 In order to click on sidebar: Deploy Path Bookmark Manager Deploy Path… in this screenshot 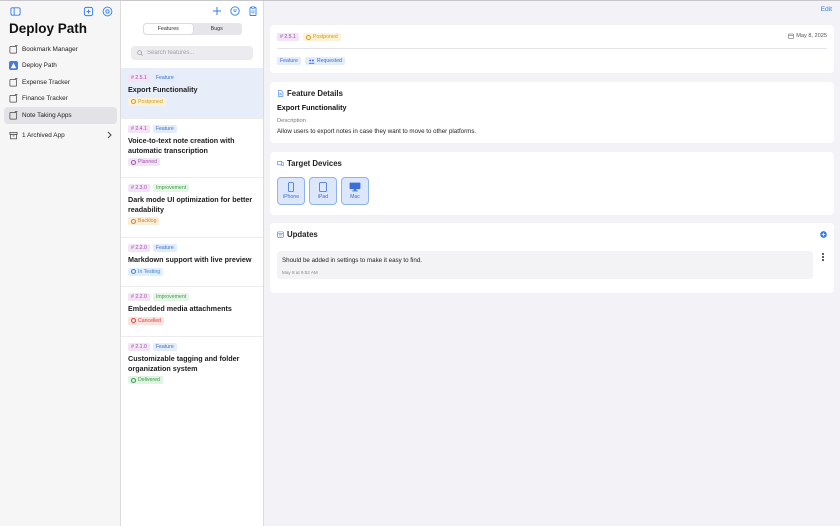, I will do `click(60, 263)`.